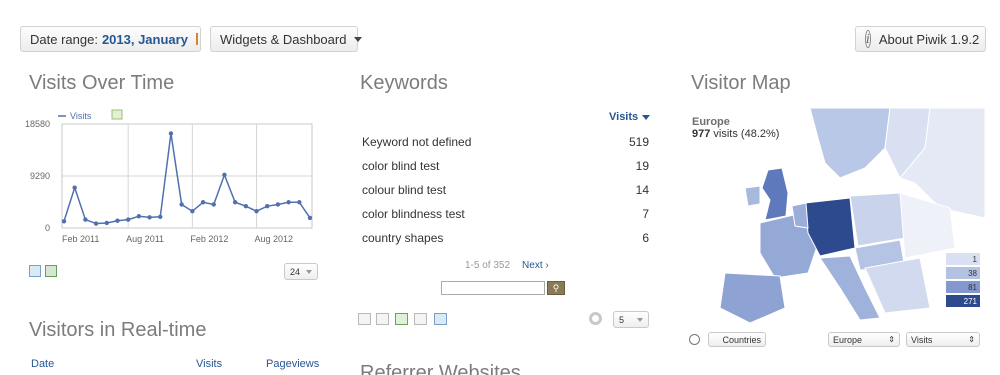 This screenshot has height=375, width=1000. I want to click on realtime-col-date: Date, so click(42, 364).